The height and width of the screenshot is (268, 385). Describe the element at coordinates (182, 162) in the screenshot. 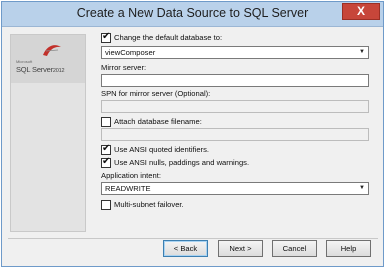

I see `ansi-nulls-label: Use ANSI nulls, paddings and warnings.` at that location.